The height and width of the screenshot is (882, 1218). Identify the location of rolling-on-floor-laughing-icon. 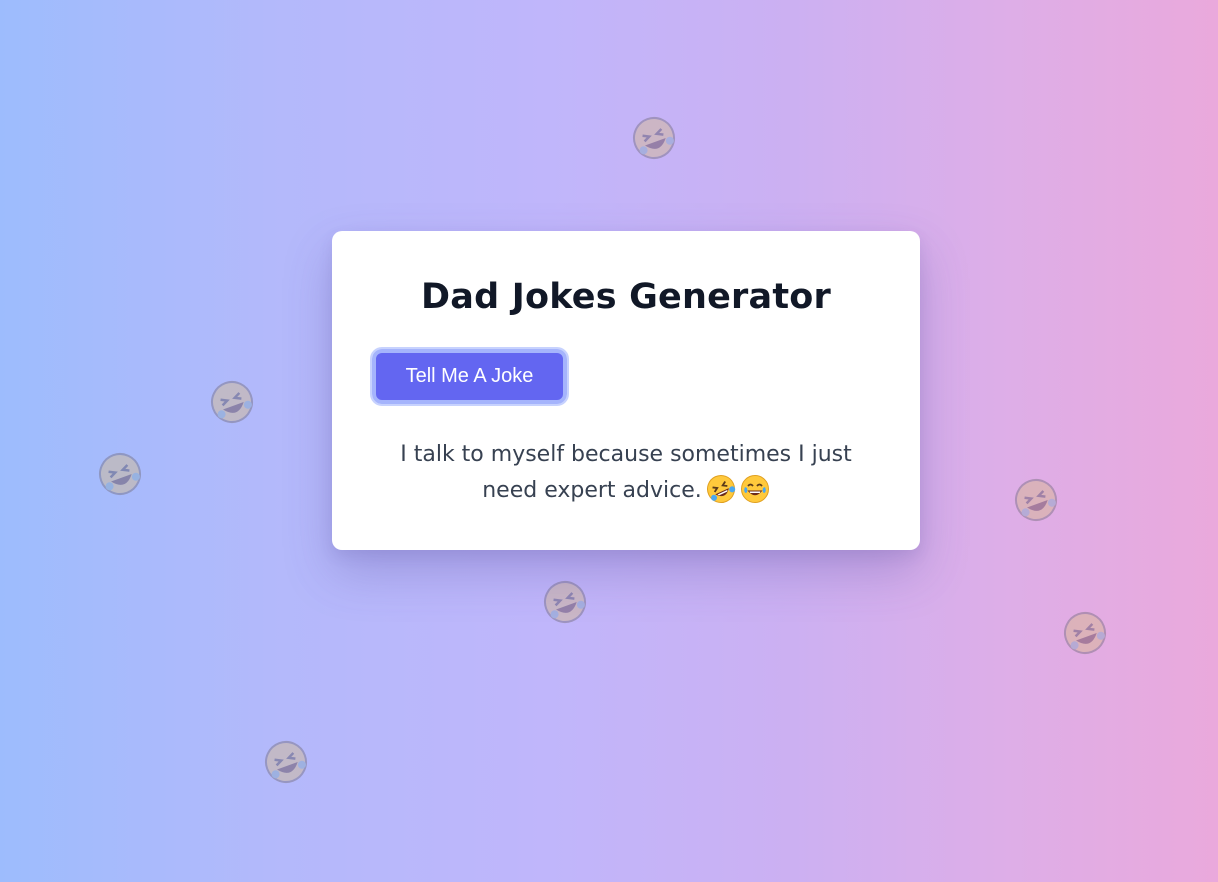
(721, 489).